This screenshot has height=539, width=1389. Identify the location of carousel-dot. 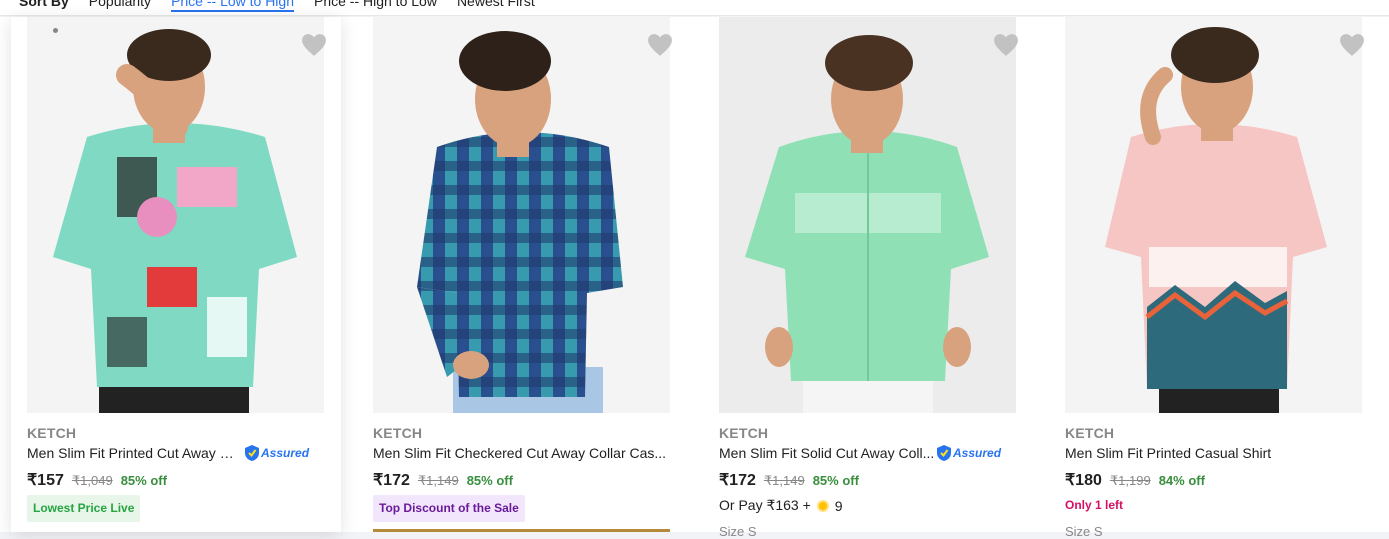
(55, 30).